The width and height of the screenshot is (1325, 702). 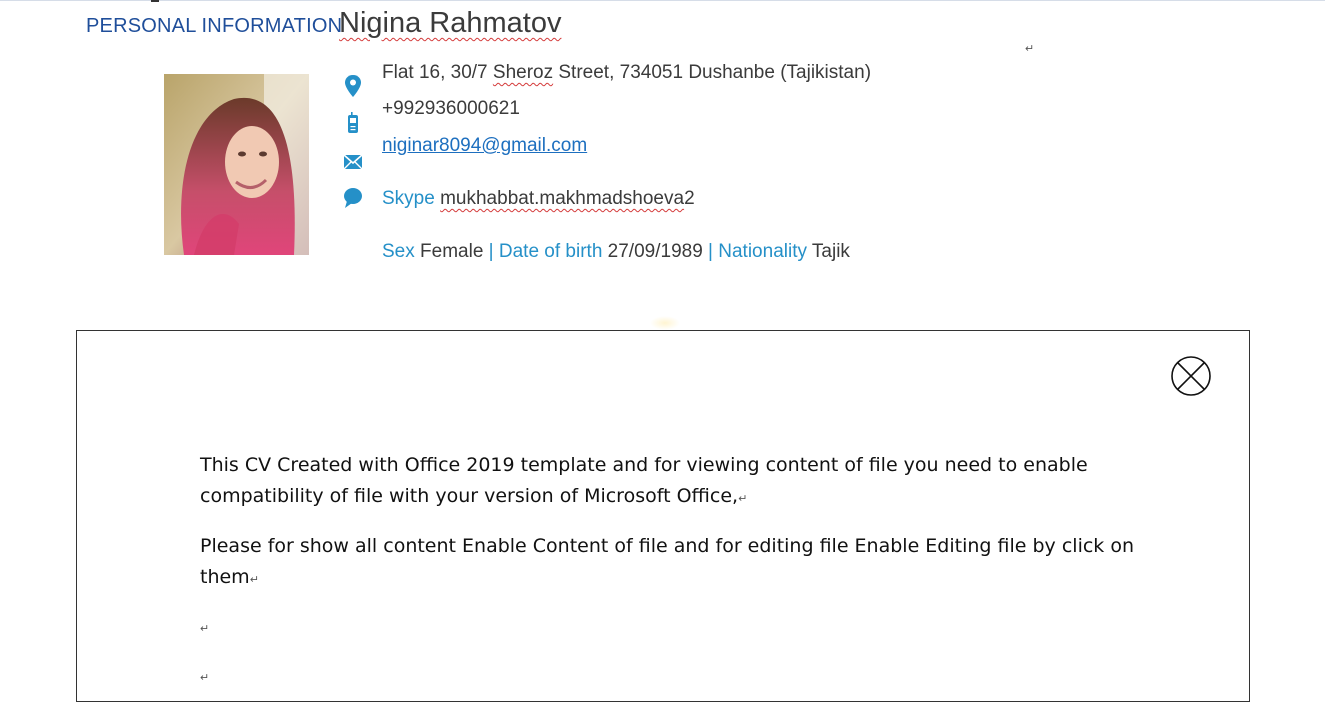 What do you see at coordinates (353, 198) in the screenshot?
I see `chat-bubble-icon` at bounding box center [353, 198].